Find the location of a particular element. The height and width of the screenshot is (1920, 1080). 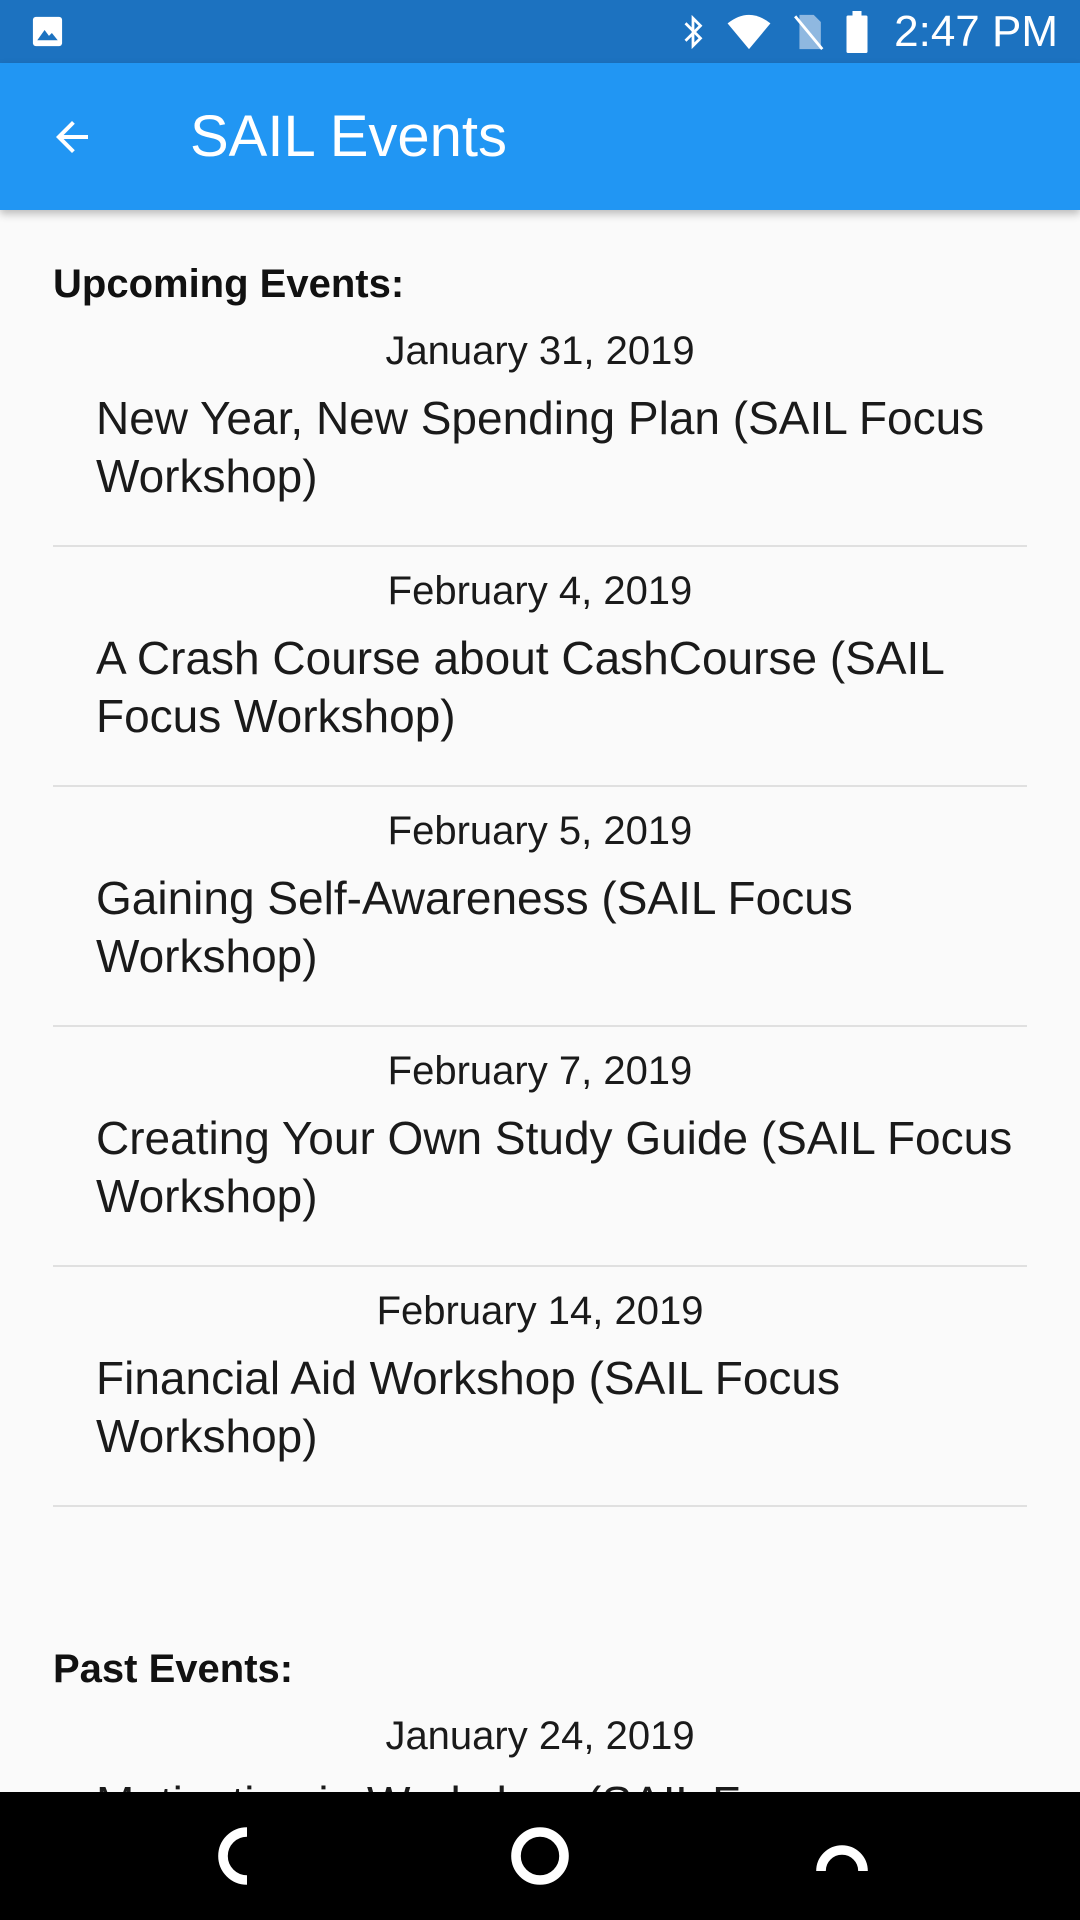

event-date: January 24, 2019 is located at coordinates (540, 1736).